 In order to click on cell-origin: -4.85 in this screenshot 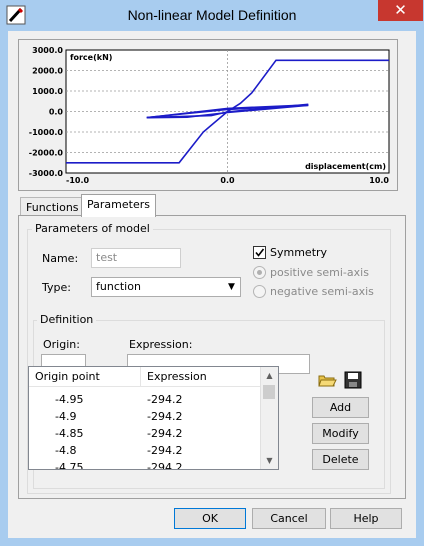, I will do `click(69, 433)`.